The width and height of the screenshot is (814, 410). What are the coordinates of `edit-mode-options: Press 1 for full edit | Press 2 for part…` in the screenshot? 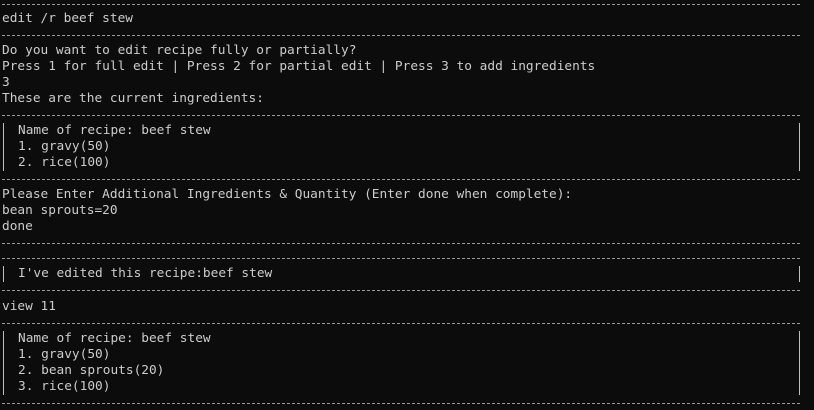 It's located at (299, 66).